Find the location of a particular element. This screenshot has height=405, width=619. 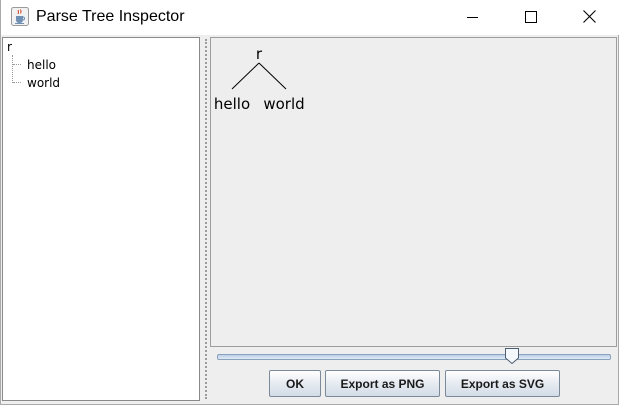

slider-track is located at coordinates (414, 357).